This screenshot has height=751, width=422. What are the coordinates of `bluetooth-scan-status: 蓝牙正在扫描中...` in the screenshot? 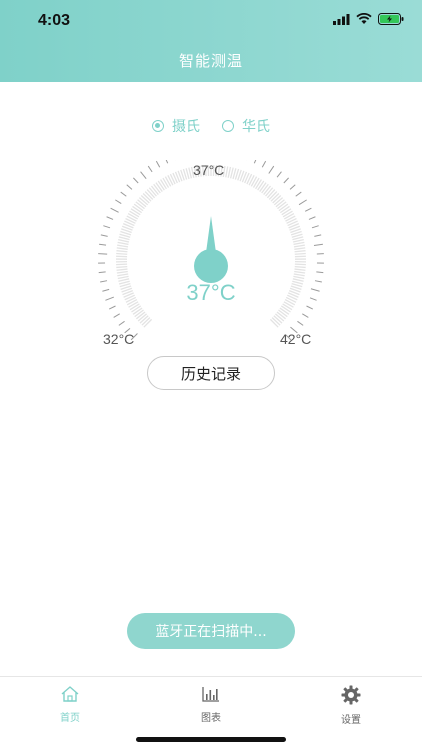 It's located at (211, 631).